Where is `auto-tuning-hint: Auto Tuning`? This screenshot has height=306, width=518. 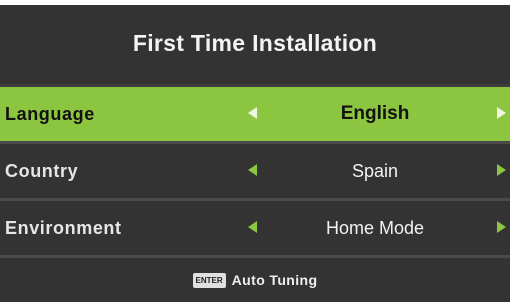 auto-tuning-hint: Auto Tuning is located at coordinates (275, 280).